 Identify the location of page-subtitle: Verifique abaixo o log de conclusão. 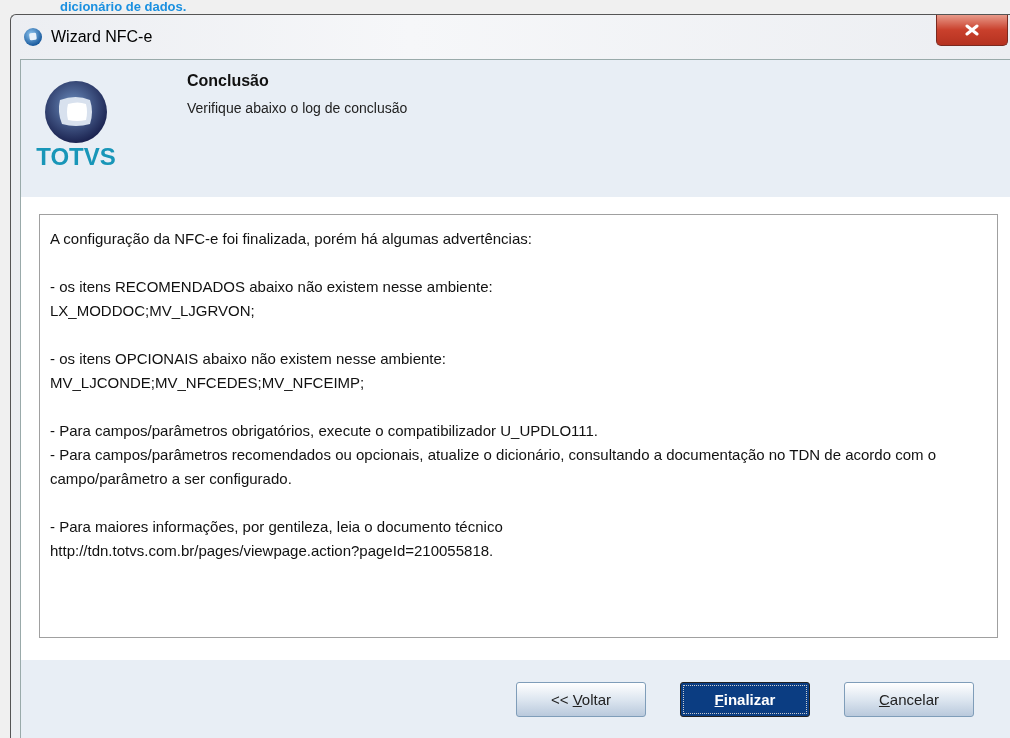
(297, 108).